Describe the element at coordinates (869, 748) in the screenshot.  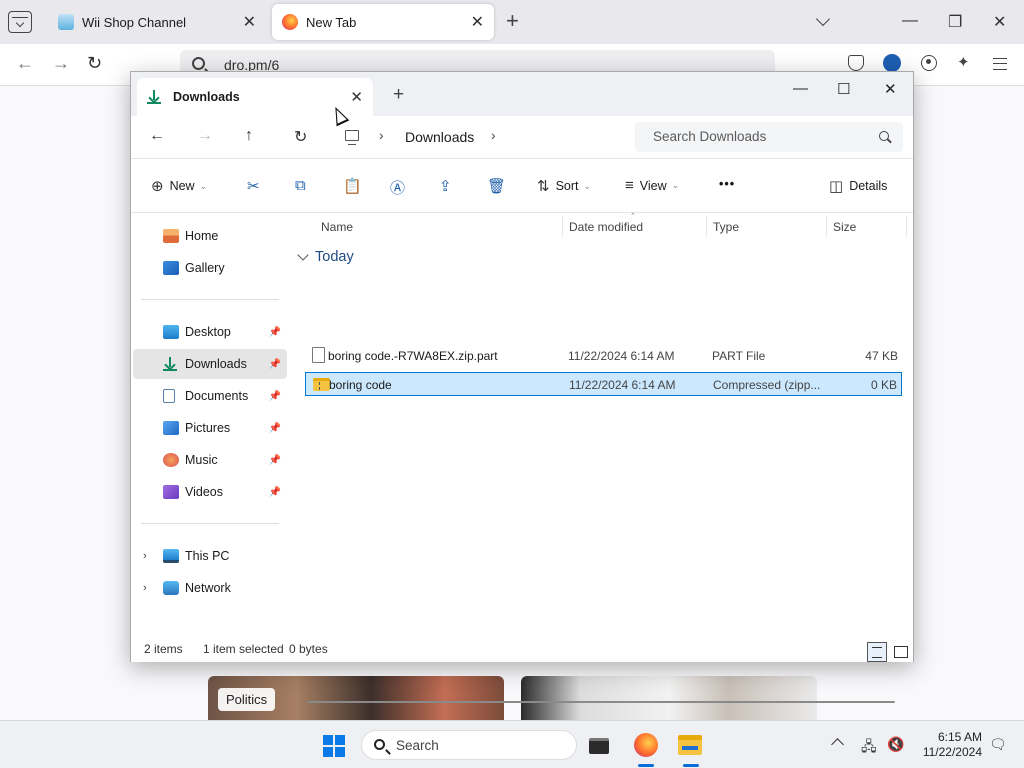
I see `network-icon: 🖧` at that location.